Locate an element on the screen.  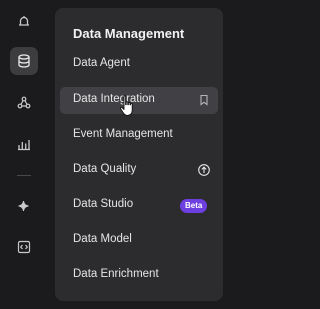
database-icon is located at coordinates (24, 61).